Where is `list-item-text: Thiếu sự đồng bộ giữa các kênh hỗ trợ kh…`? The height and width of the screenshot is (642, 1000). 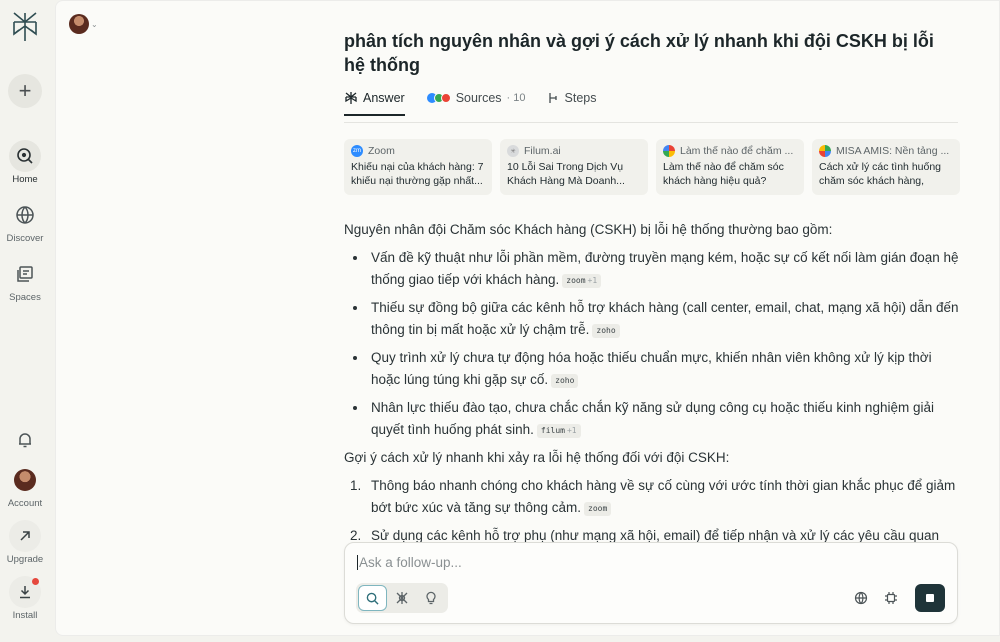
list-item-text: Thiếu sự đồng bộ giữa các kênh hỗ trợ kh… is located at coordinates (665, 318).